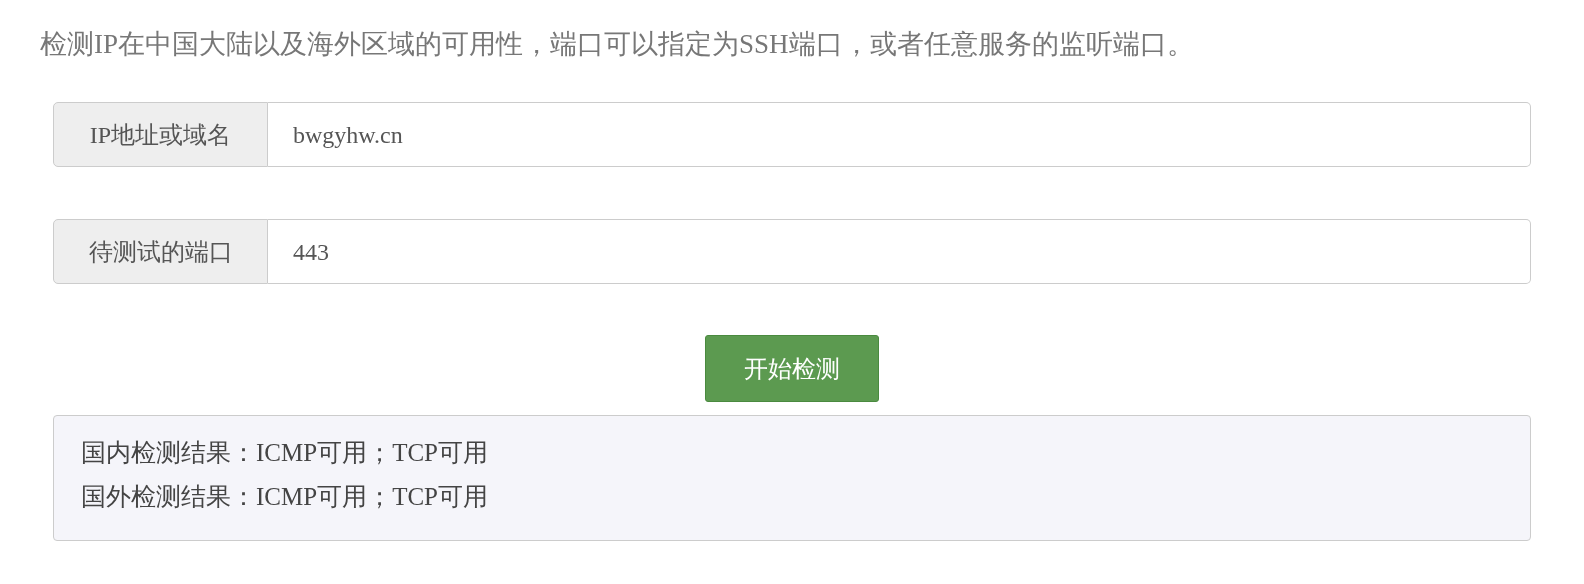 Image resolution: width=1584 pixels, height=584 pixels. What do you see at coordinates (617, 44) in the screenshot?
I see `description-text: 检测IP在中国大陆以及海外区域的可用性，端口可以指定为SSH端口，或者任意服务的监听端口。` at bounding box center [617, 44].